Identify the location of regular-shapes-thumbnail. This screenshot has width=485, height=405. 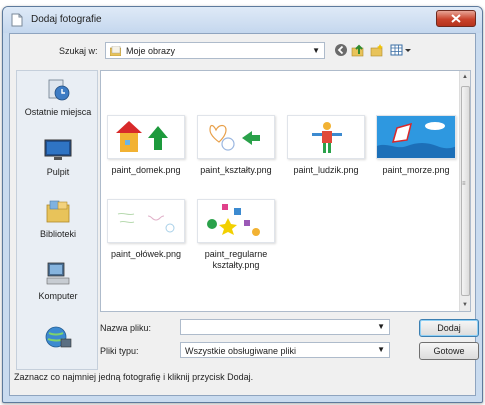
(233, 220).